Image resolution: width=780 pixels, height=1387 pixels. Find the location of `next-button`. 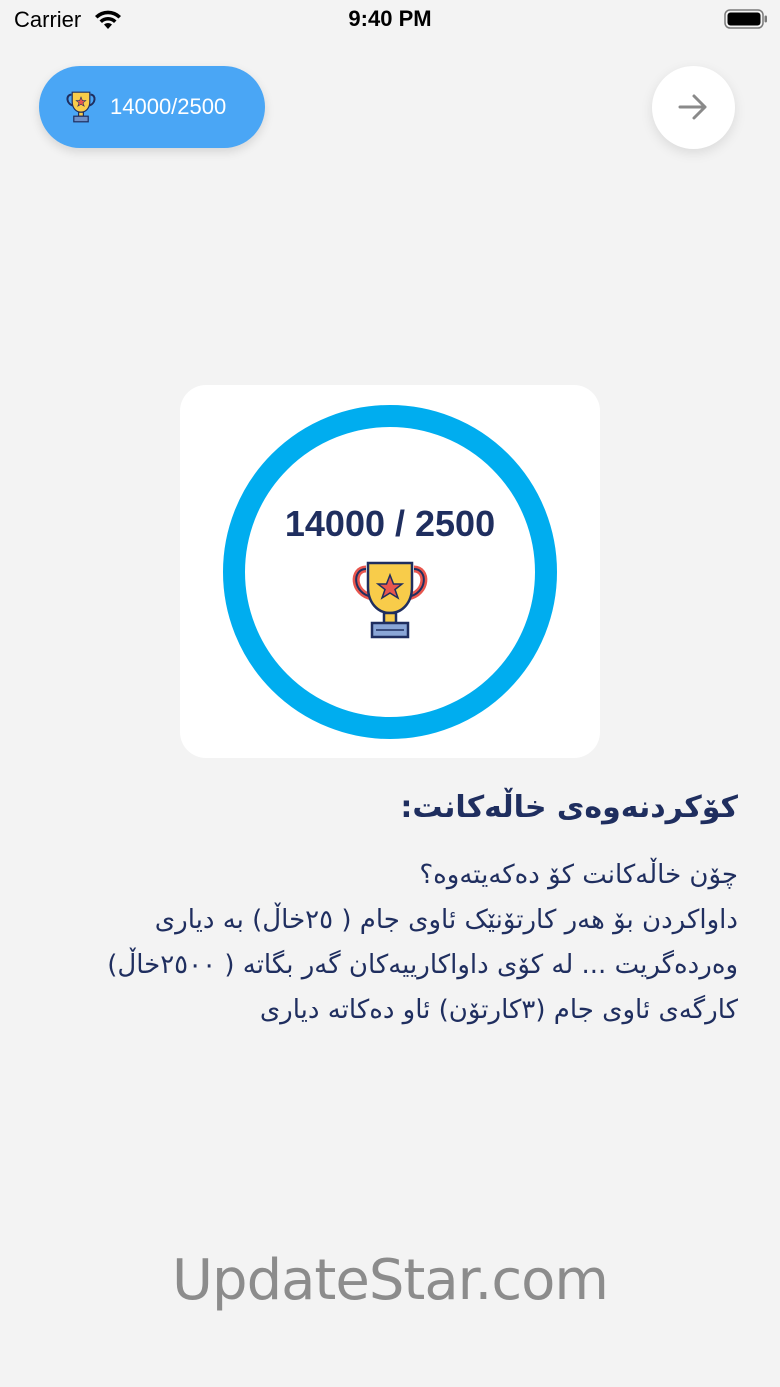

next-button is located at coordinates (693, 107).